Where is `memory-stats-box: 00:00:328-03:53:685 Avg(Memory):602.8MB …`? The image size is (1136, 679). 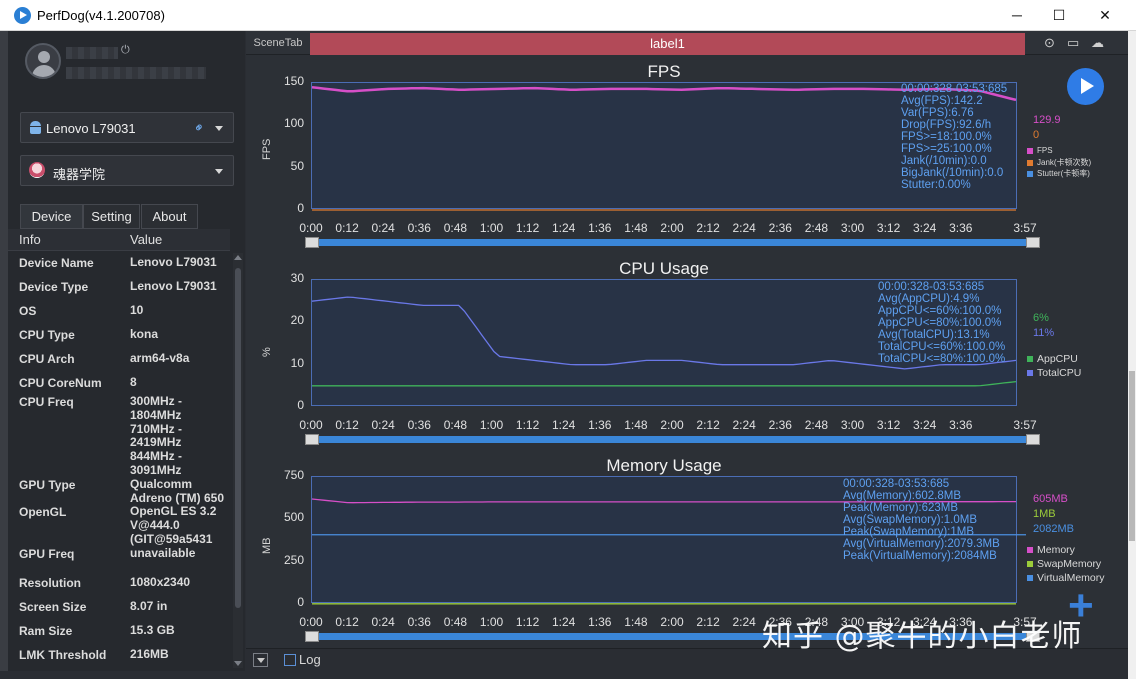 memory-stats-box: 00:00:328-03:53:685 Avg(Memory):602.8MB … is located at coordinates (921, 520).